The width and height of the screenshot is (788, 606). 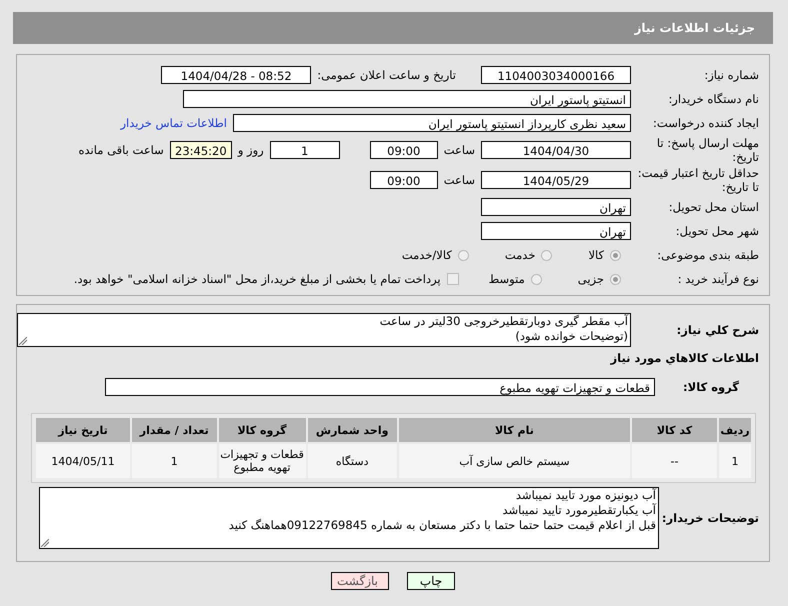 What do you see at coordinates (735, 430) in the screenshot?
I see `column-header: ردیف` at bounding box center [735, 430].